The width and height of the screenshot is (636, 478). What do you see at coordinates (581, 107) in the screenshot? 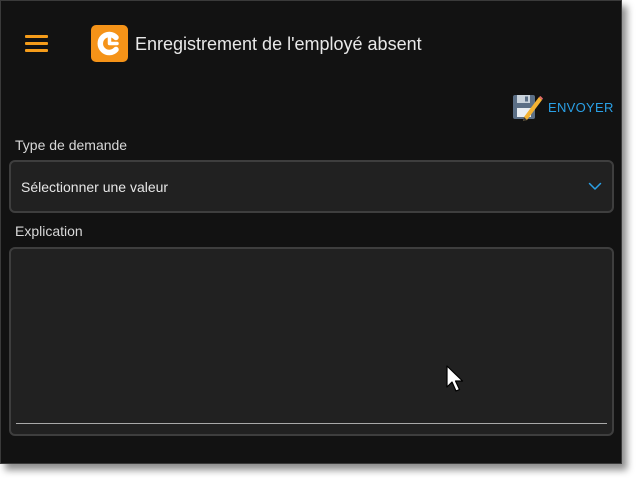
I see `send-label: ENVOYER` at bounding box center [581, 107].